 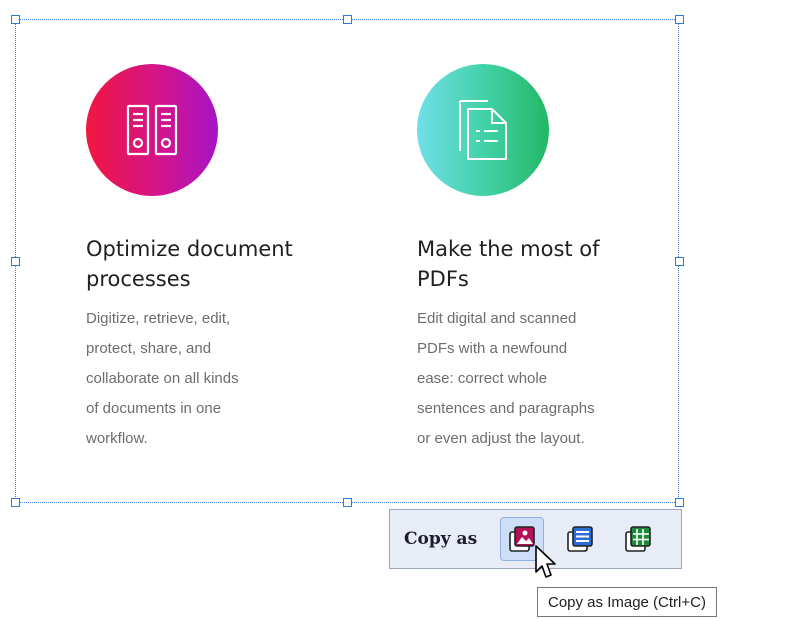 What do you see at coordinates (189, 249) in the screenshot?
I see `feature-title-line: Optimize document` at bounding box center [189, 249].